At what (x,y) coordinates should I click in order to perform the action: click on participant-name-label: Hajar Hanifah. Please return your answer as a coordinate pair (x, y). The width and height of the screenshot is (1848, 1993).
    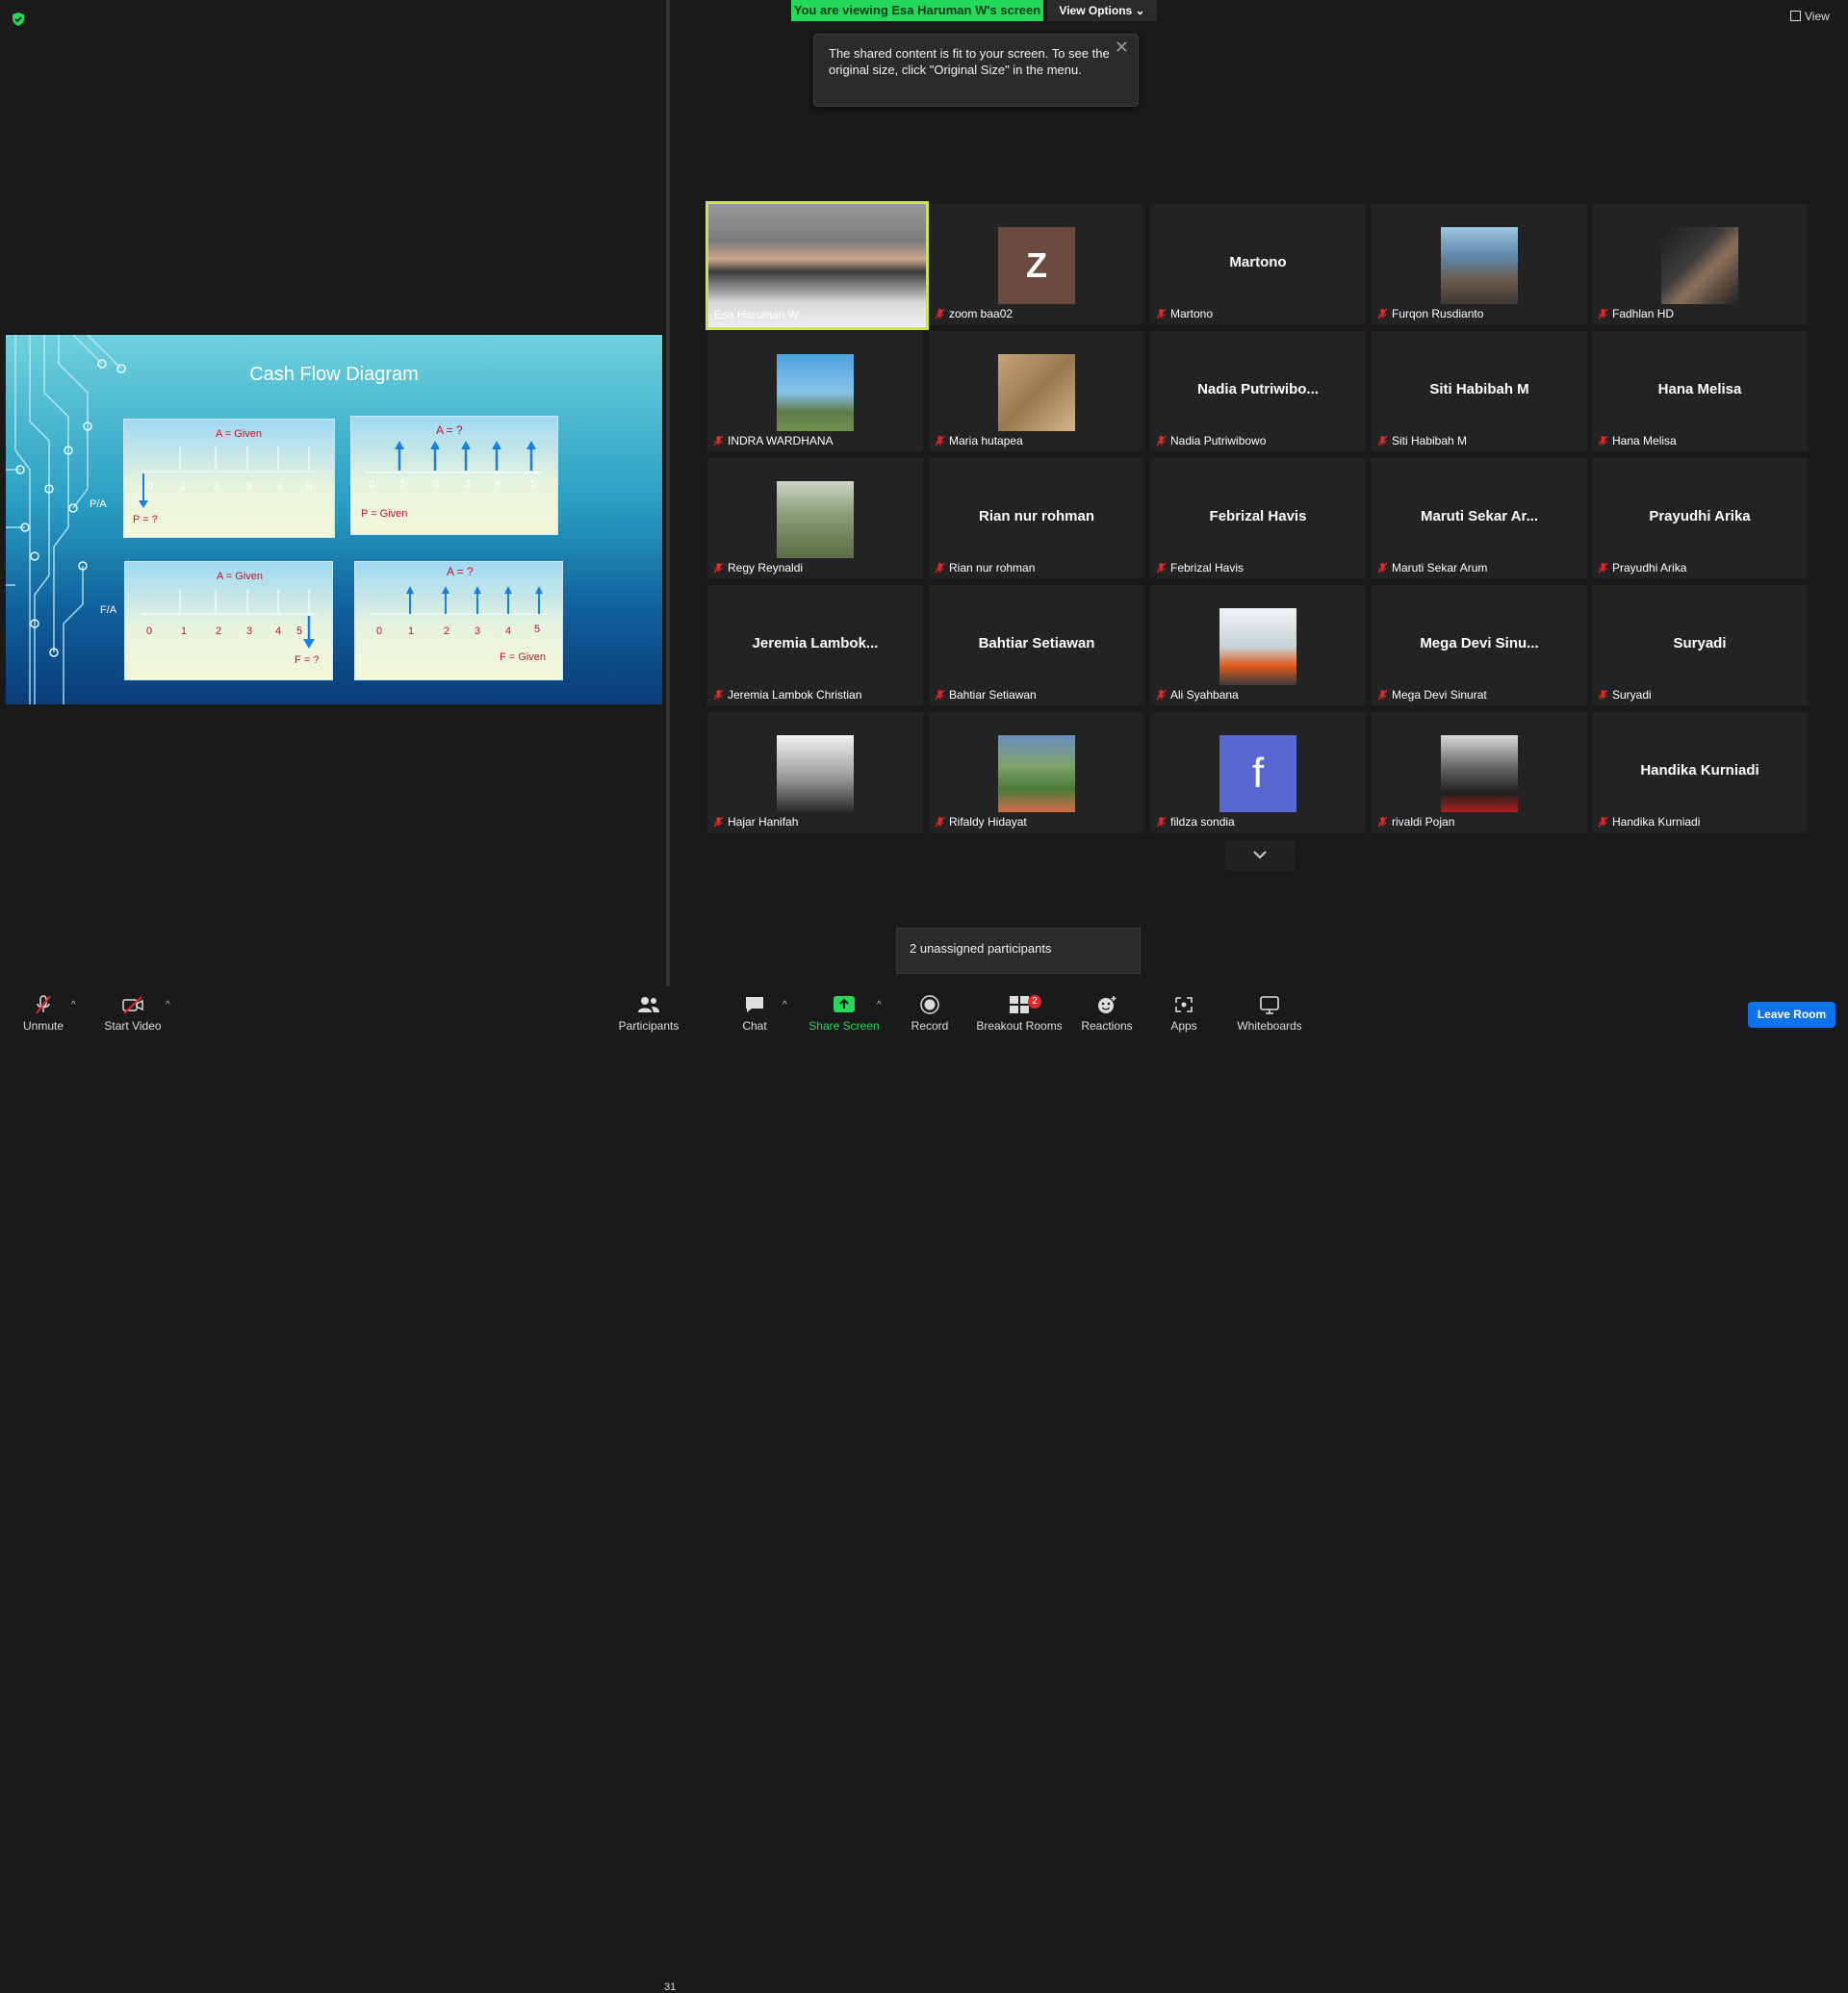
    Looking at the image, I should click on (755, 822).